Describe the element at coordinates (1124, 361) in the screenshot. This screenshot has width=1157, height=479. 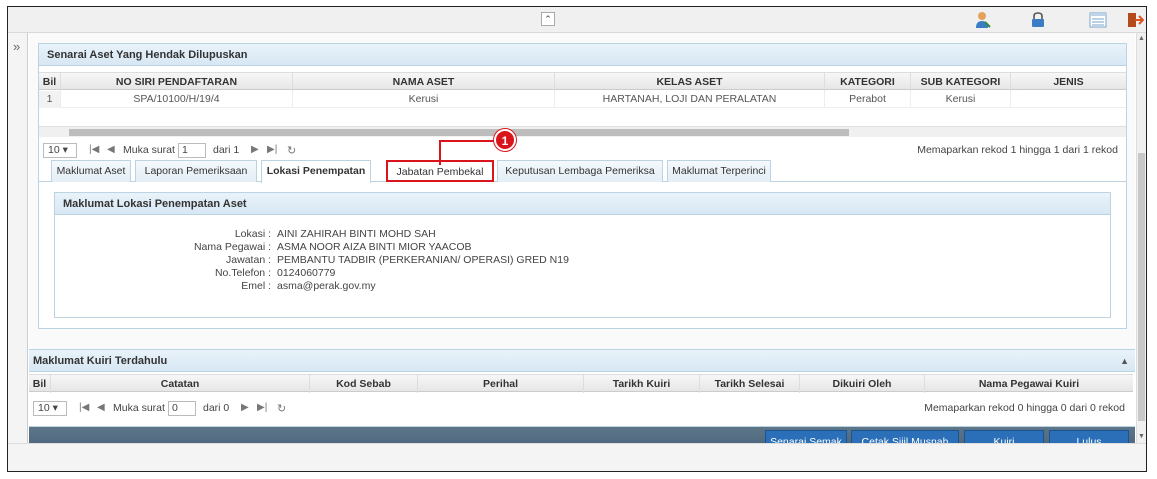
I see `collapse-panel-icon: ▲` at that location.